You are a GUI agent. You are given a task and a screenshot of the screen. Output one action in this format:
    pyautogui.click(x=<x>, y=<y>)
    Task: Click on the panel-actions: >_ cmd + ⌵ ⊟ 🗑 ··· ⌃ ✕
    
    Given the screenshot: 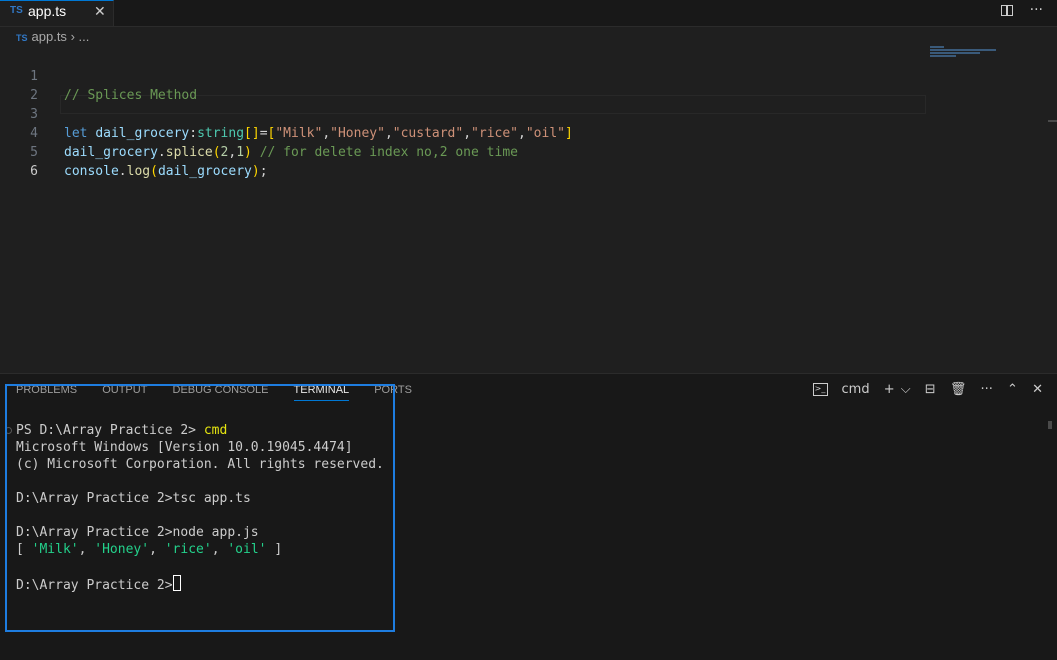 What is the action you would take?
    pyautogui.click(x=918, y=389)
    